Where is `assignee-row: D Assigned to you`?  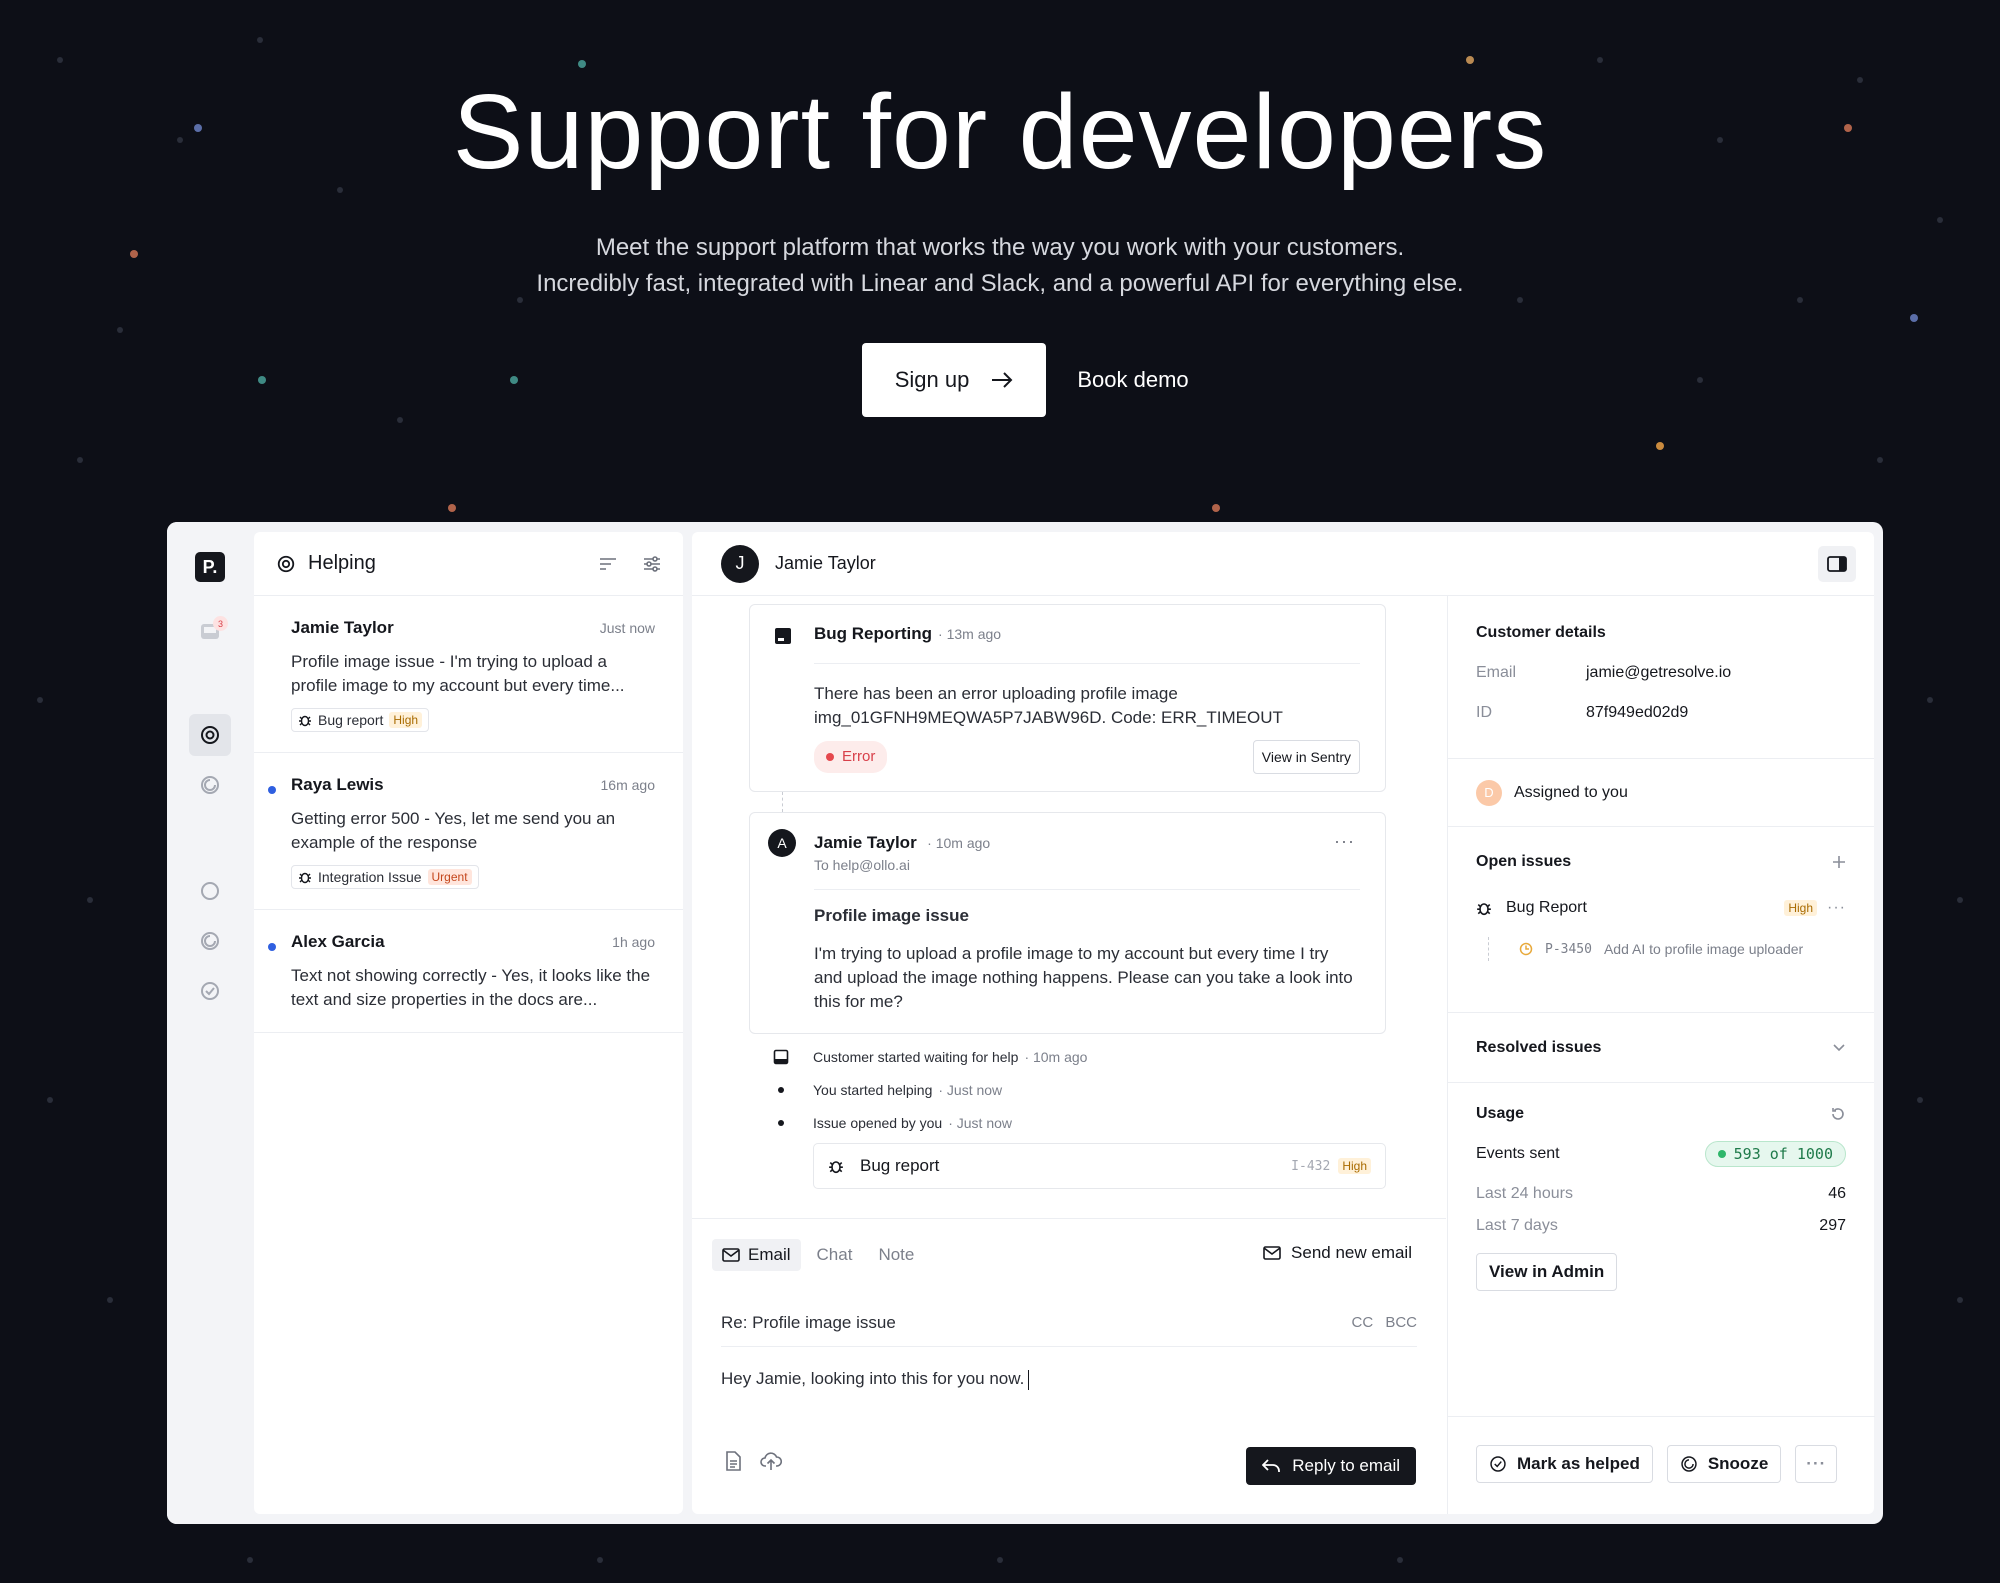 assignee-row: D Assigned to you is located at coordinates (1661, 793).